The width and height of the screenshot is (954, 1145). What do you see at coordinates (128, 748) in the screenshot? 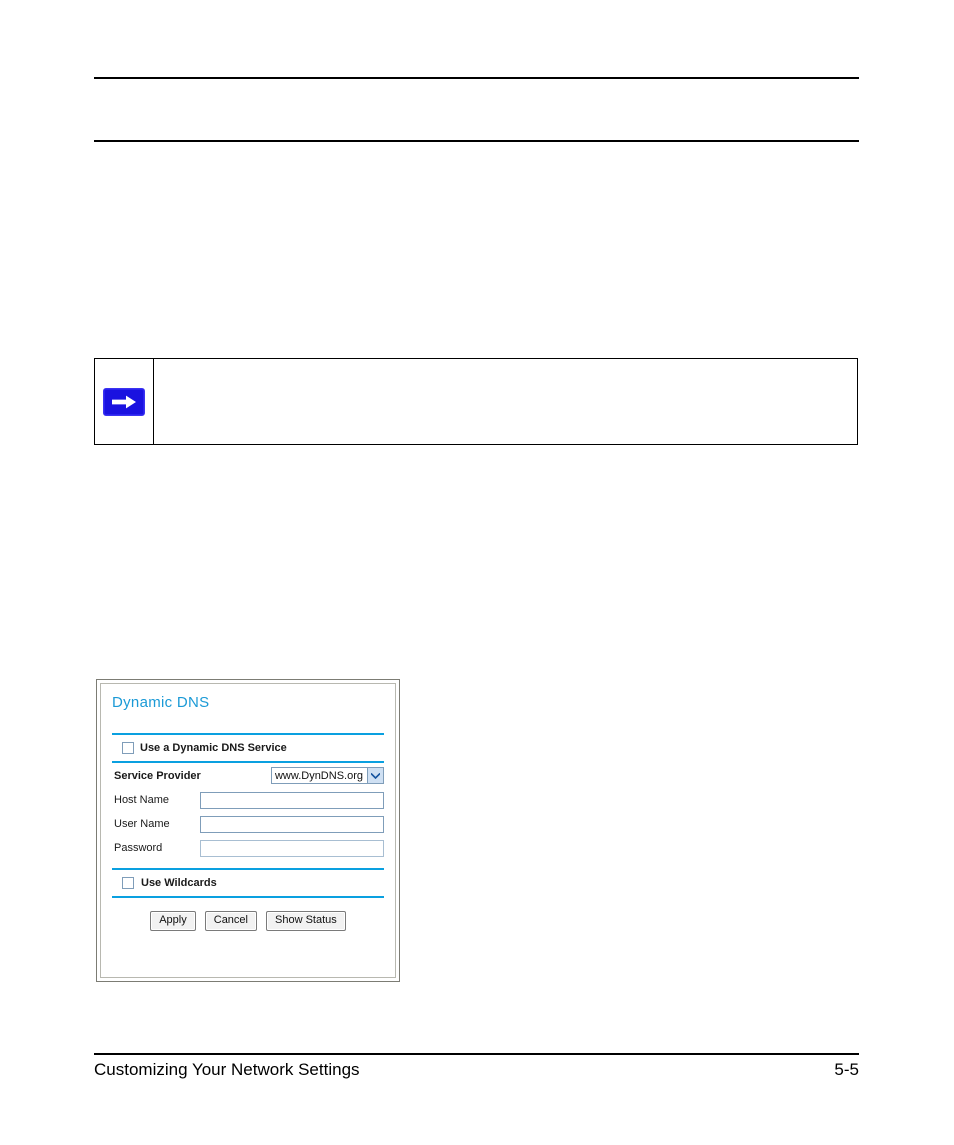
I see `use-dynamic-dns-service-checkbox` at bounding box center [128, 748].